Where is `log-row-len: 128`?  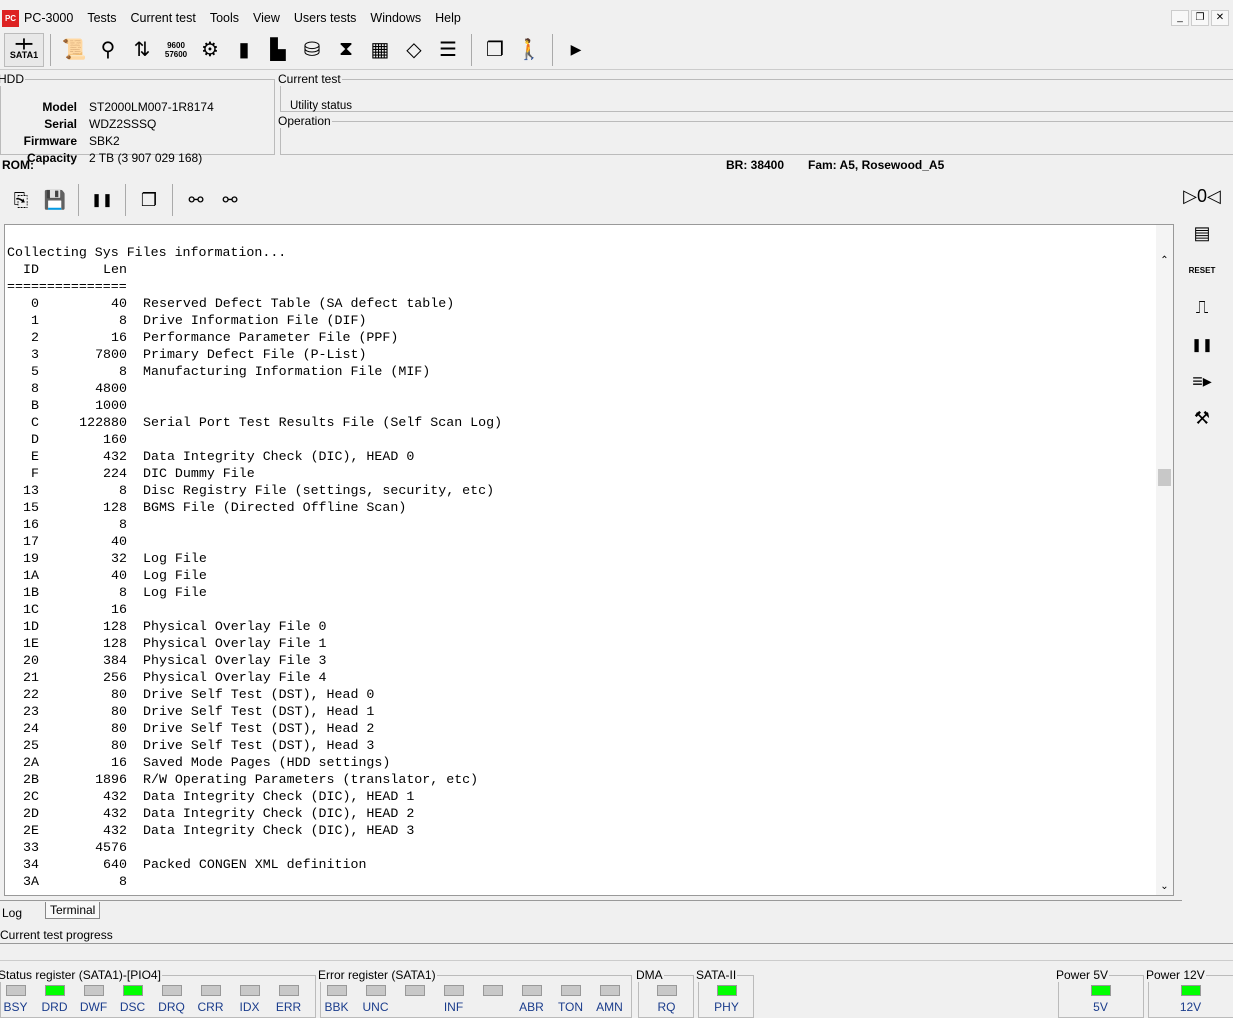 log-row-len: 128 is located at coordinates (115, 626).